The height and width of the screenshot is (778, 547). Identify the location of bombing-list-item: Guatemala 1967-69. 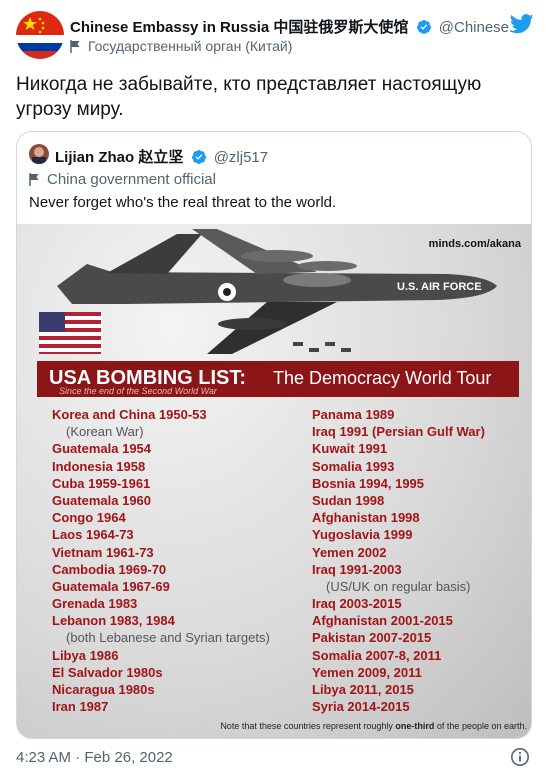
(111, 586).